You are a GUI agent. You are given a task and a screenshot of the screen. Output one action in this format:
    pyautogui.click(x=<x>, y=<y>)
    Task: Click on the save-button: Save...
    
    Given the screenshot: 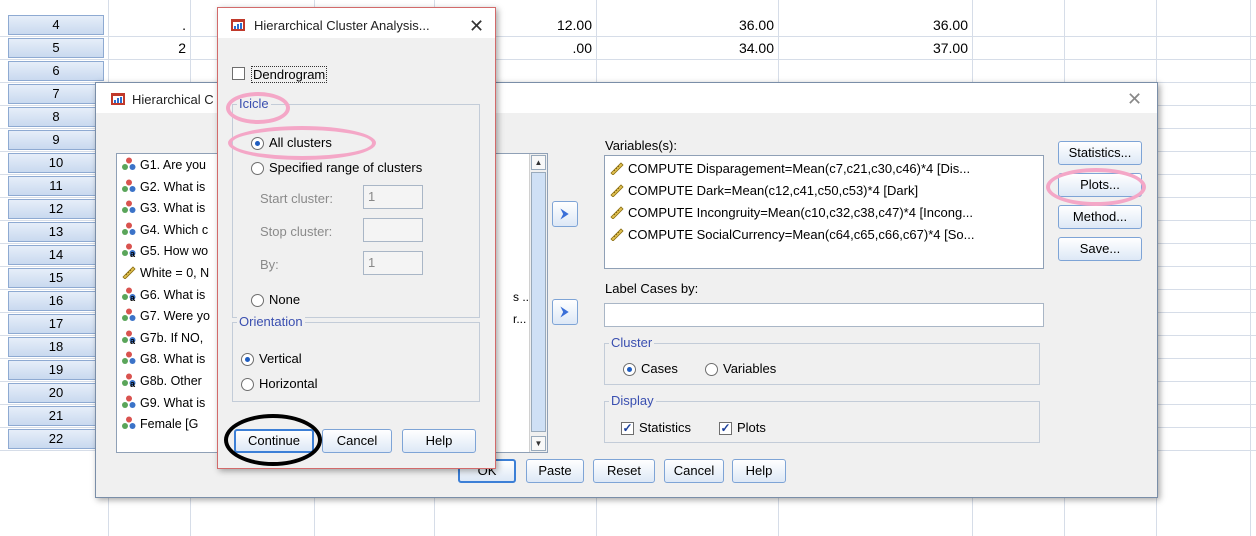 What is the action you would take?
    pyautogui.click(x=1100, y=249)
    